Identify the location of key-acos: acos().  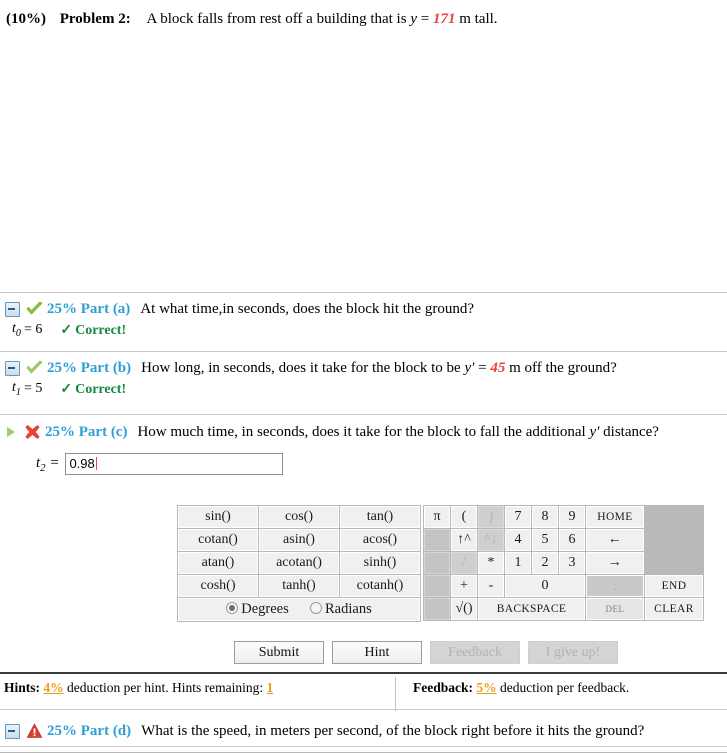
(380, 540).